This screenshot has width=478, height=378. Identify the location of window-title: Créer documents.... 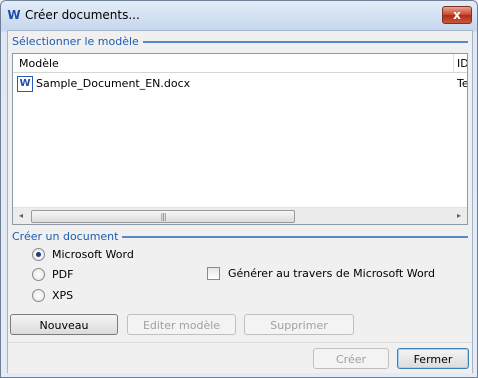
(82, 15).